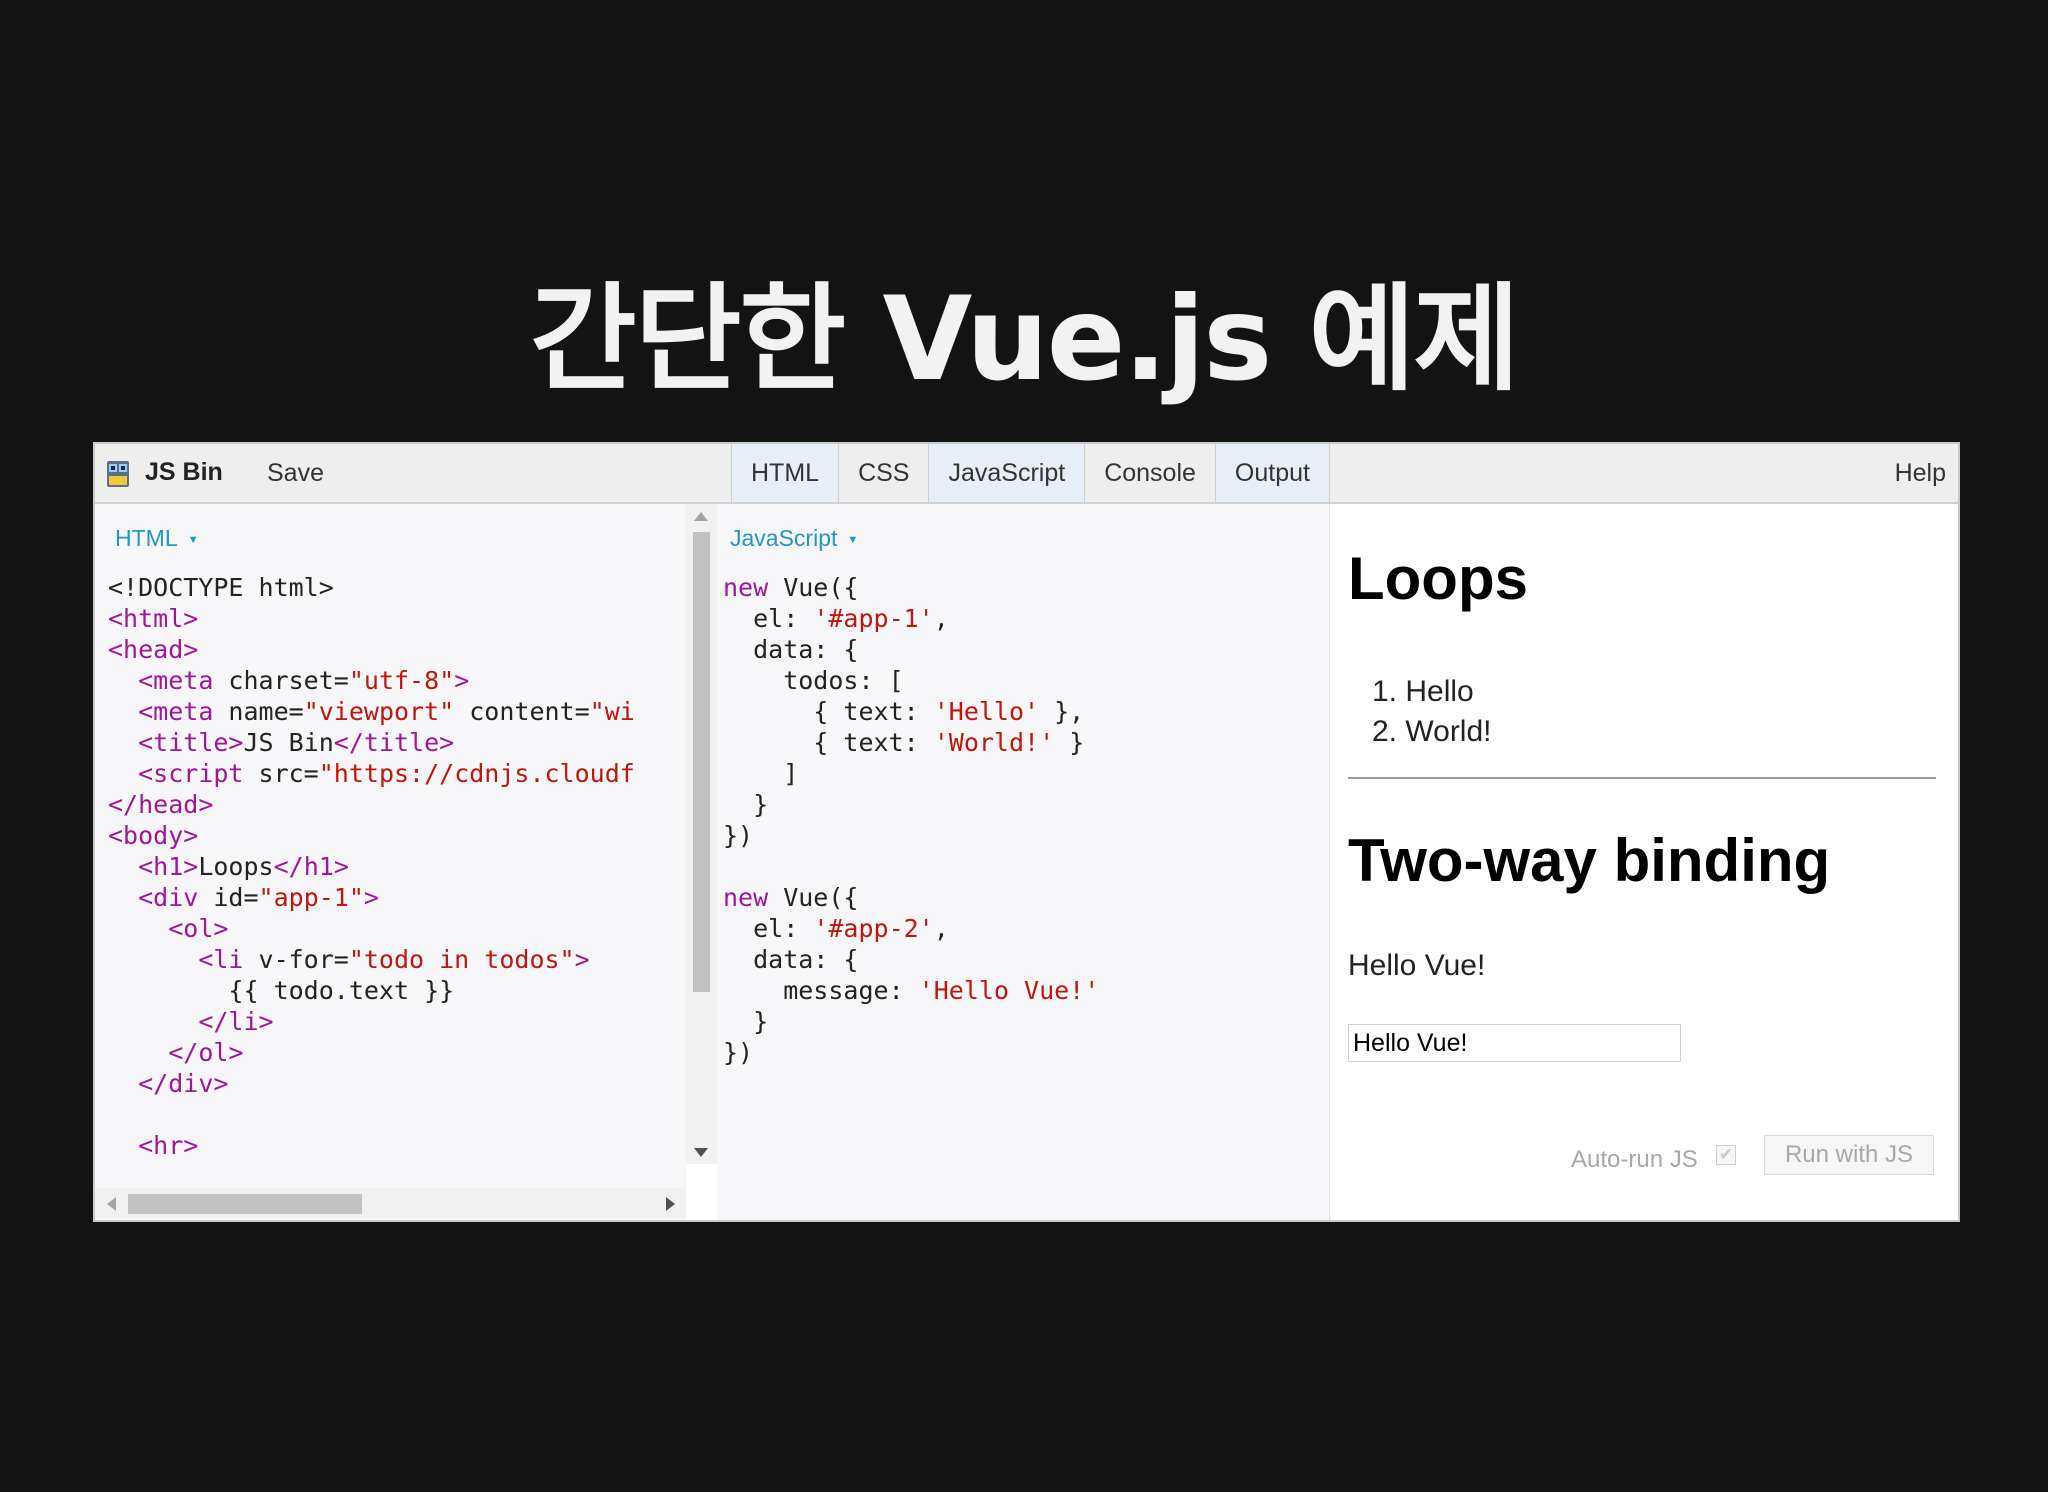 Image resolution: width=2048 pixels, height=1492 pixels. What do you see at coordinates (146, 538) in the screenshot?
I see `html-panel-label-text: HTML` at bounding box center [146, 538].